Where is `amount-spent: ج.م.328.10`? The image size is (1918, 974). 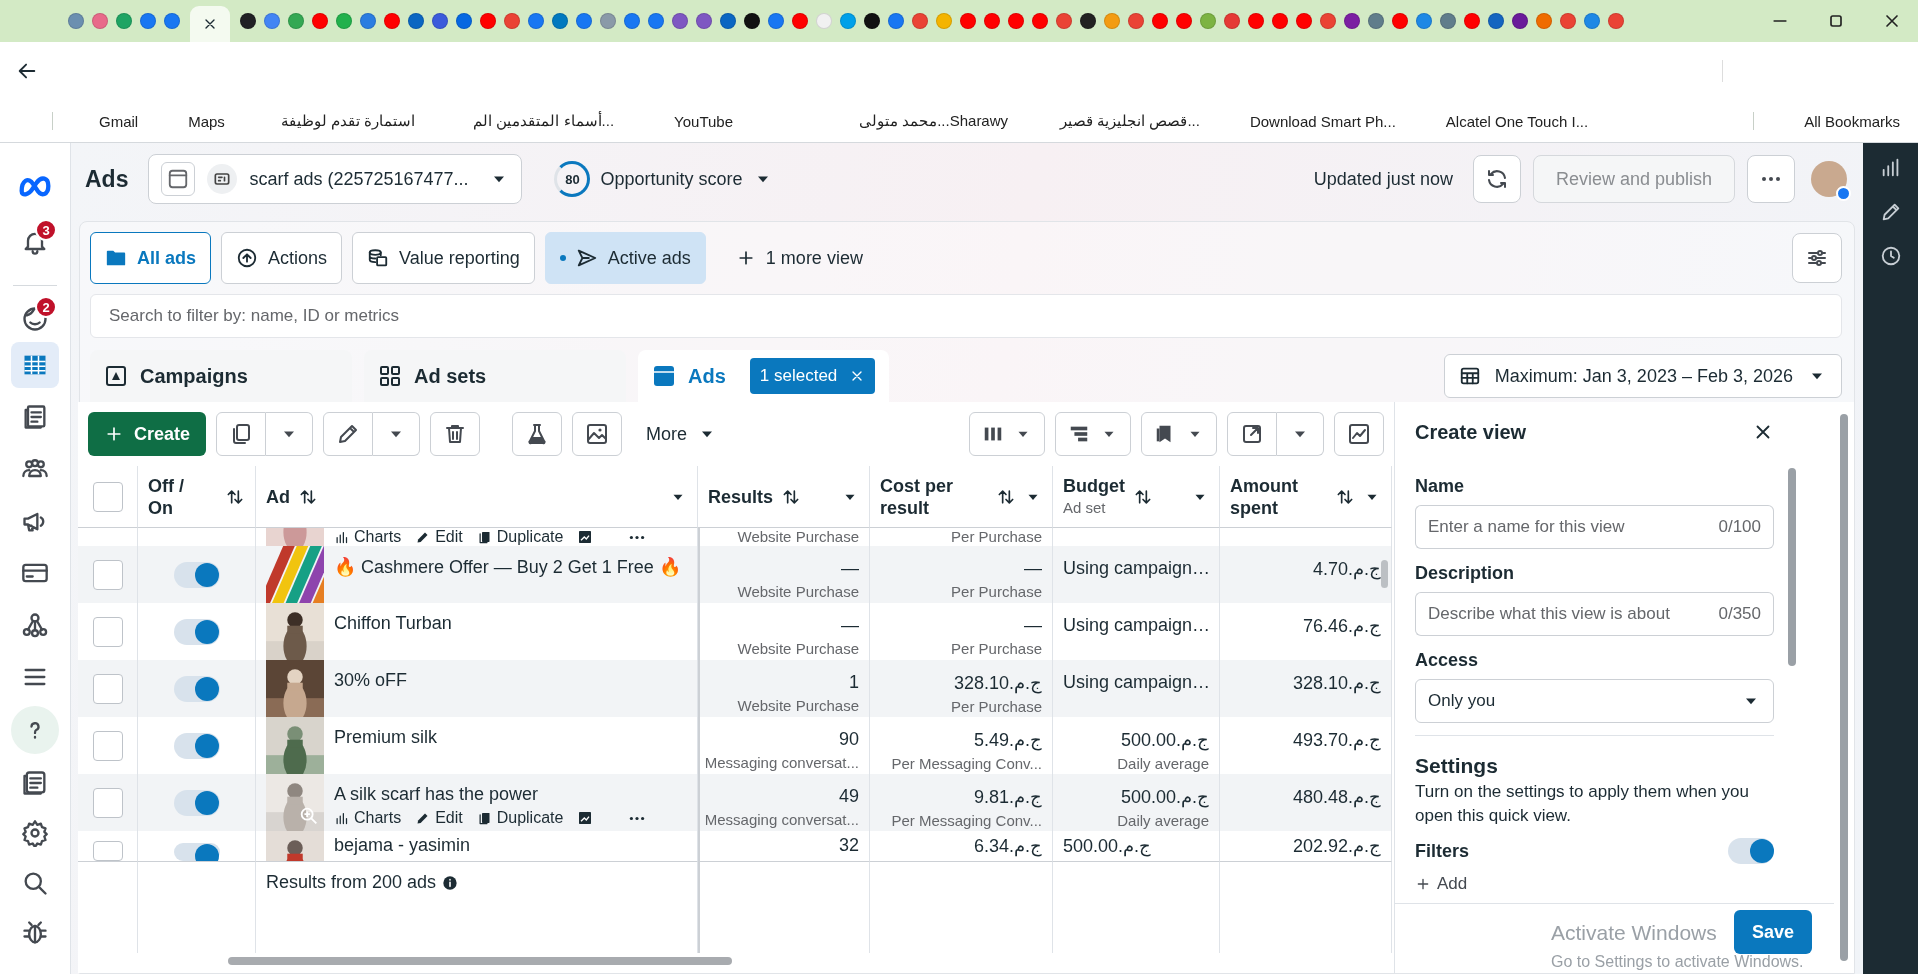
amount-spent: ج.م.328.10 is located at coordinates (1336, 683).